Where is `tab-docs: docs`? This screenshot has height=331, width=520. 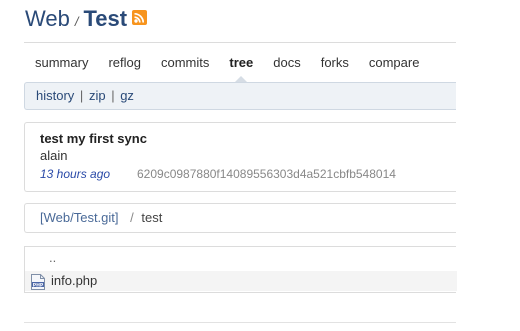 tab-docs: docs is located at coordinates (286, 63).